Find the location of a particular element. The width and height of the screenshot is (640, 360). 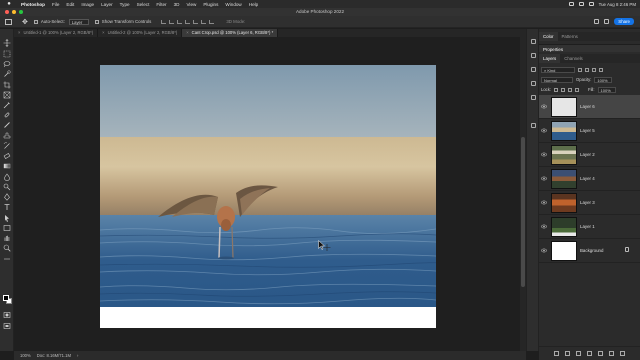

tab-layers: Layers is located at coordinates (550, 58).